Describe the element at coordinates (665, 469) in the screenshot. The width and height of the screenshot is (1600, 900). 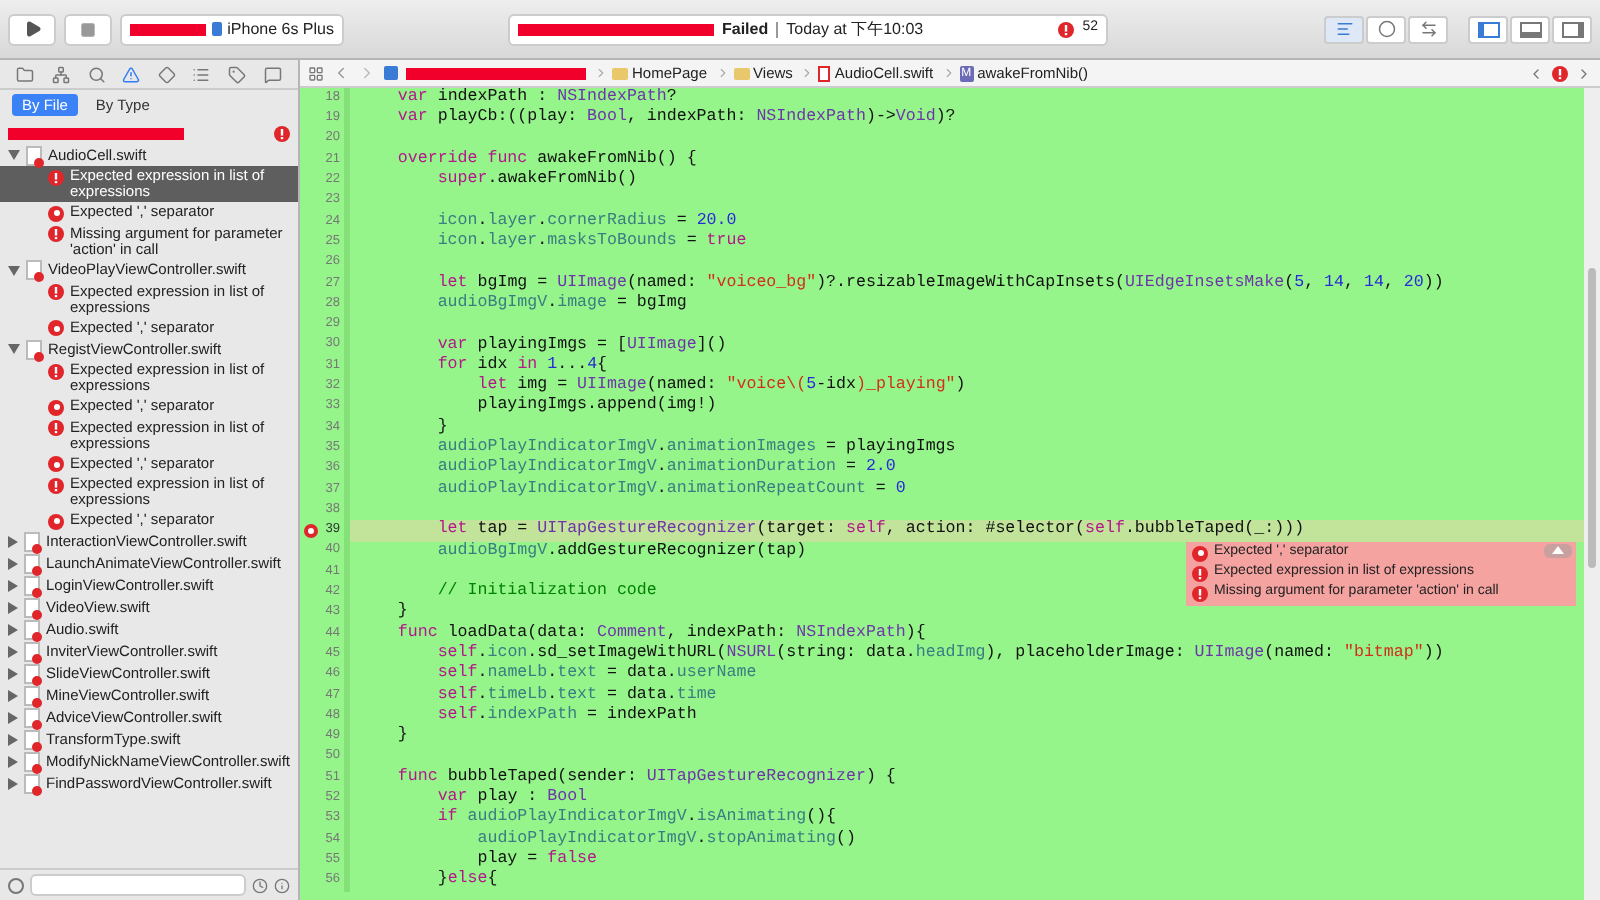
I see `code-line: audioPlayIndicatorImgV.animationDuration = 2.0` at that location.